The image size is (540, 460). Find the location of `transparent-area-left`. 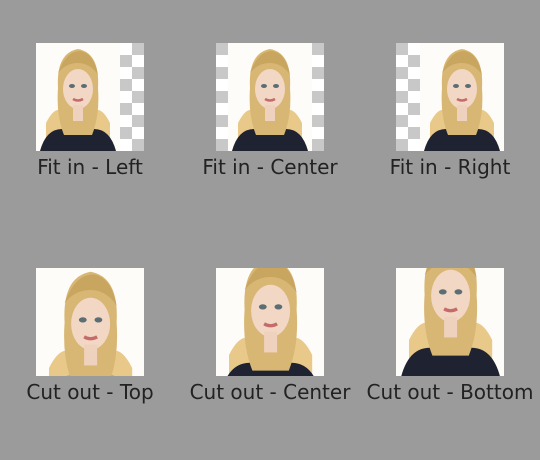

transparent-area-left is located at coordinates (222, 97).